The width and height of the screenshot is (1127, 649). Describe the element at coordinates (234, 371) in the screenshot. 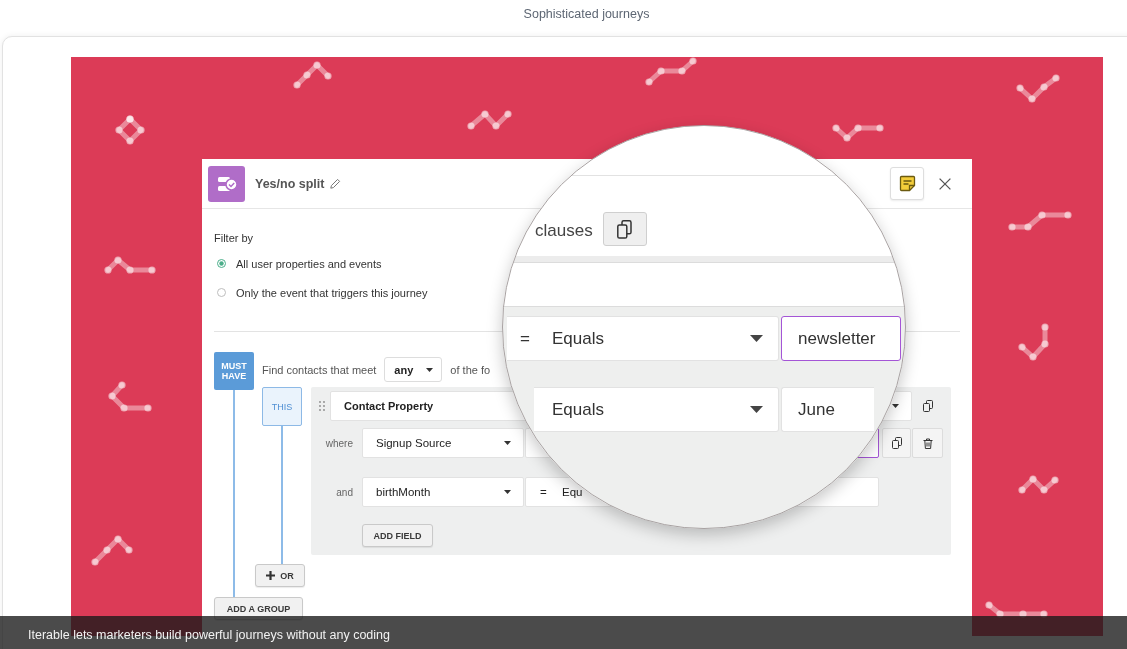

I see `must-have-badge: MUST HAVE` at that location.